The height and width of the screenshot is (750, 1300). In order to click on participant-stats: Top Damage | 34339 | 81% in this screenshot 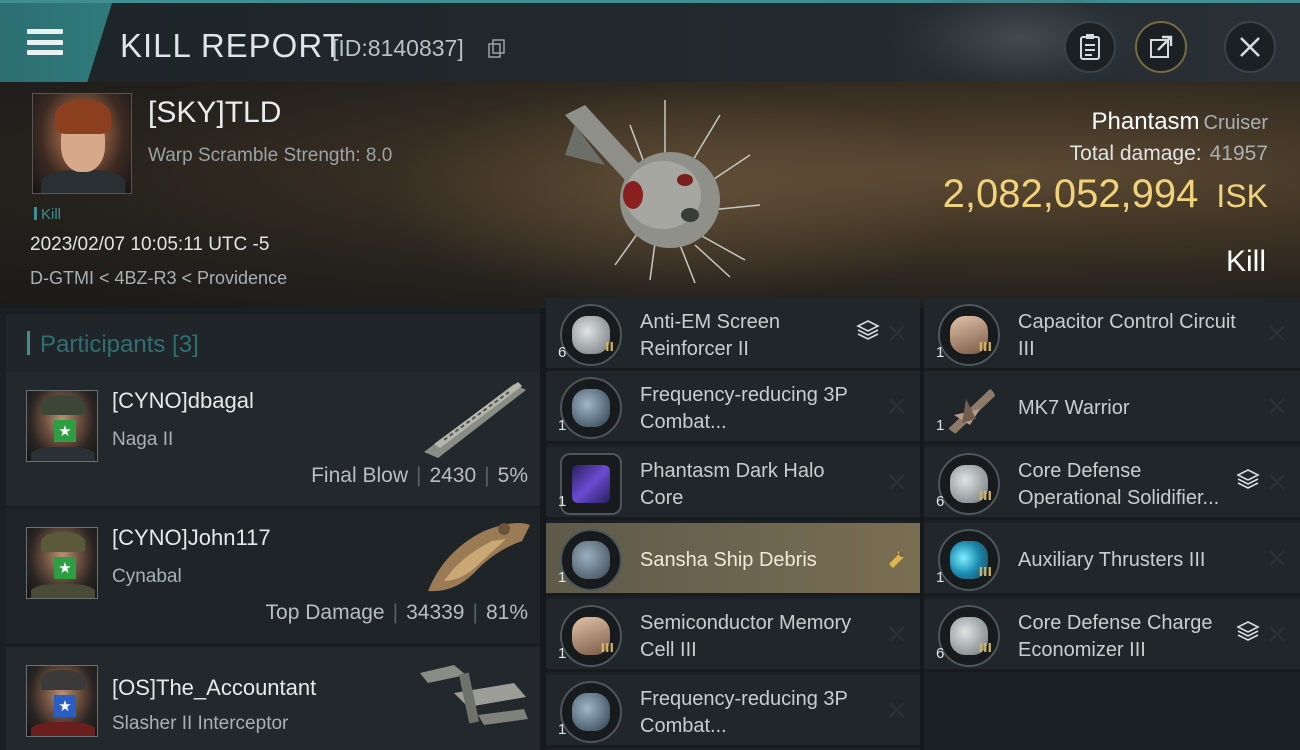, I will do `click(396, 612)`.